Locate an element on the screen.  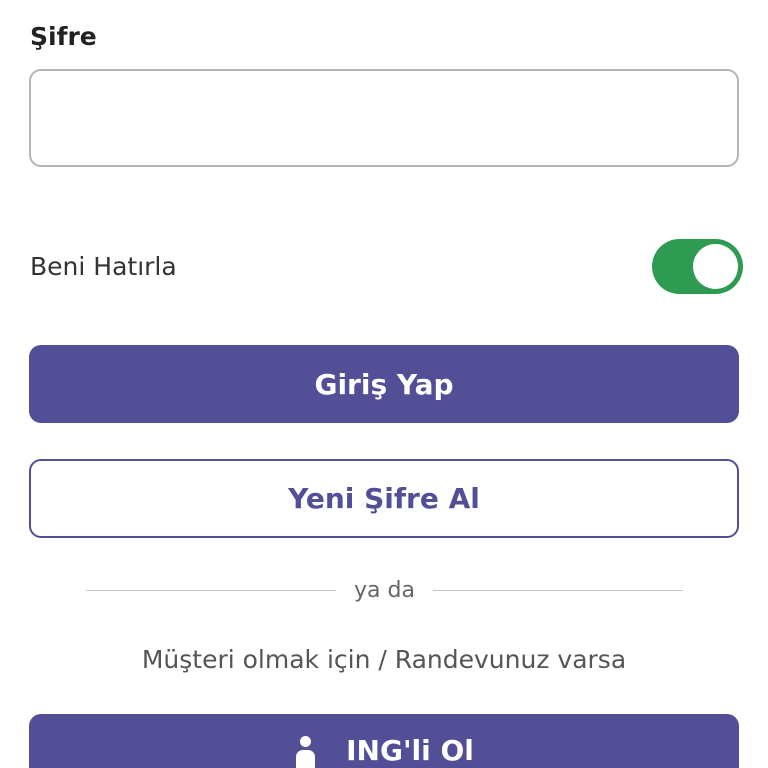
remember-me-row: Beni Hatırla is located at coordinates (386, 267).